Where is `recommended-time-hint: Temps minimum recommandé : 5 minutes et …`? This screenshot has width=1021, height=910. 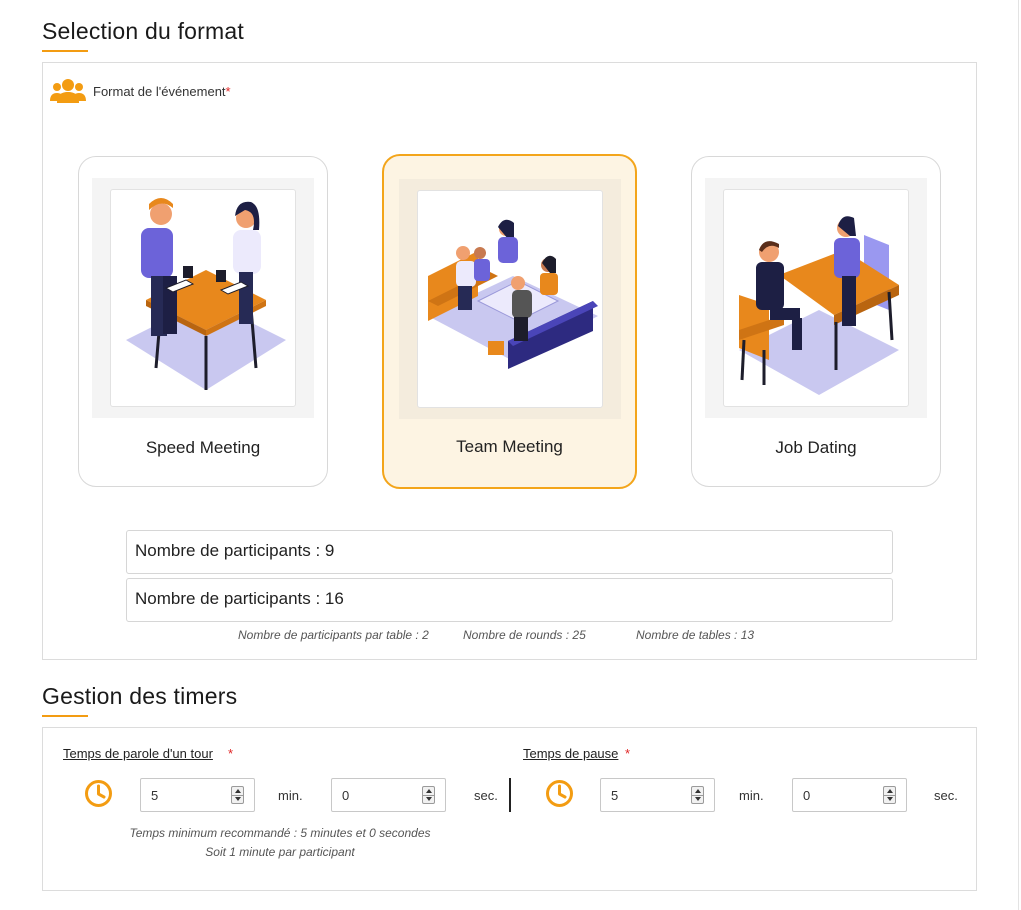 recommended-time-hint: Temps minimum recommandé : 5 minutes et … is located at coordinates (280, 833).